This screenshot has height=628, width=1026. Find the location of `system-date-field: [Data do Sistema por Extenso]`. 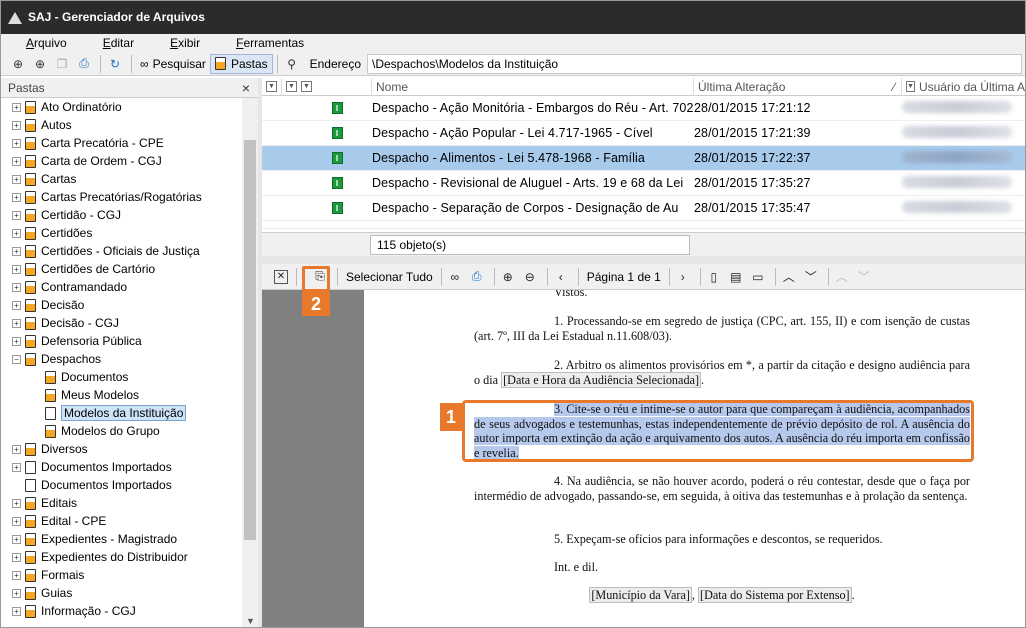

system-date-field: [Data do Sistema por Extenso] is located at coordinates (775, 595).